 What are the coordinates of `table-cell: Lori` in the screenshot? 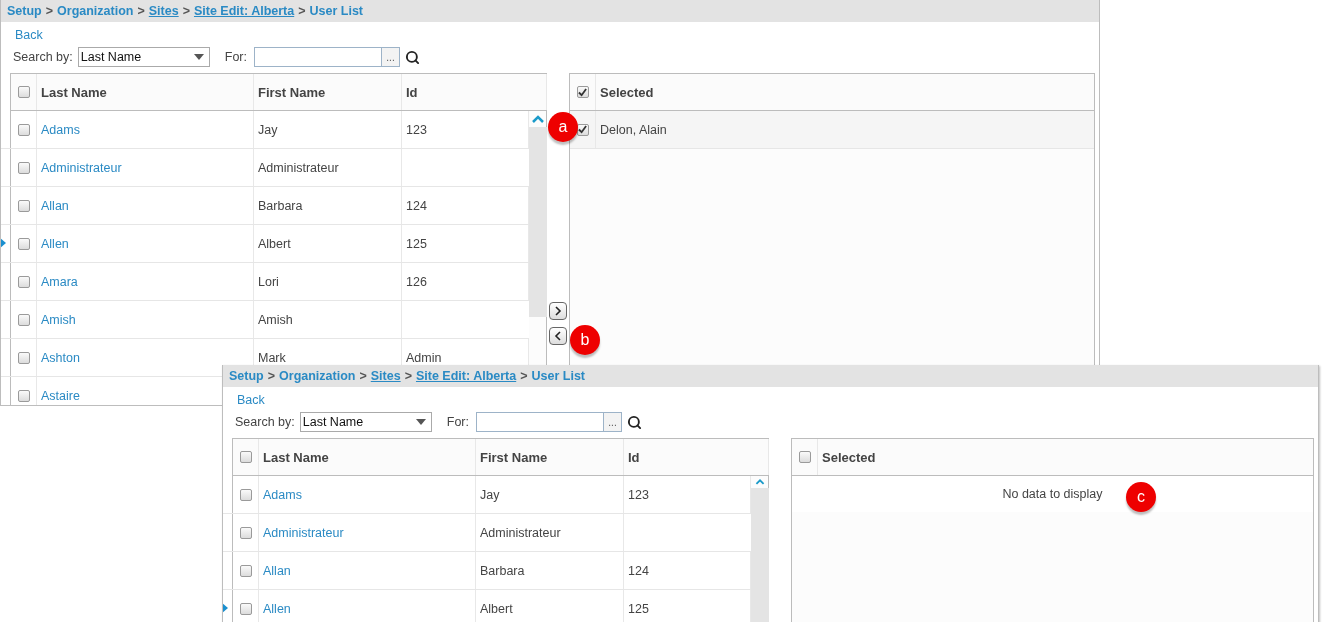 It's located at (328, 281).